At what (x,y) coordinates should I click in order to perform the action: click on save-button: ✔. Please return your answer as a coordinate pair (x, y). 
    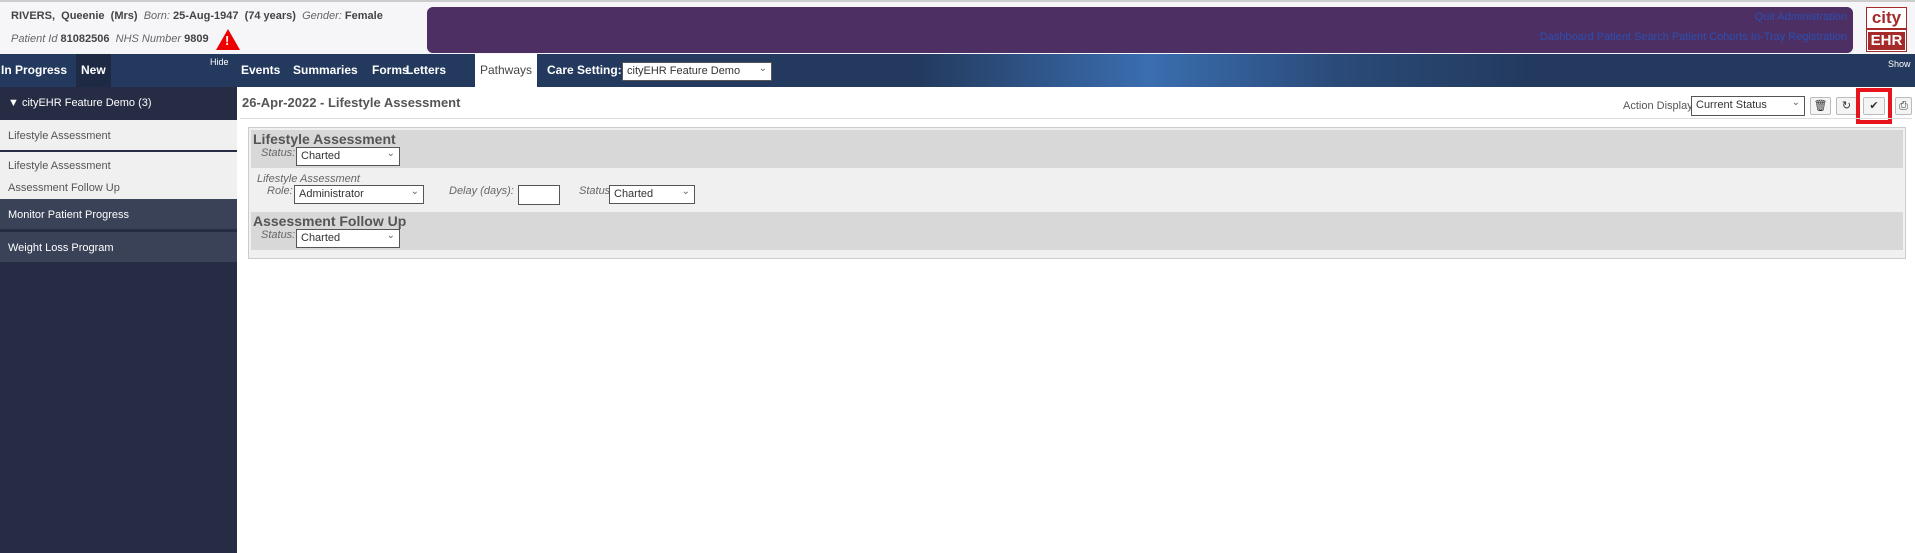
    Looking at the image, I should click on (1874, 106).